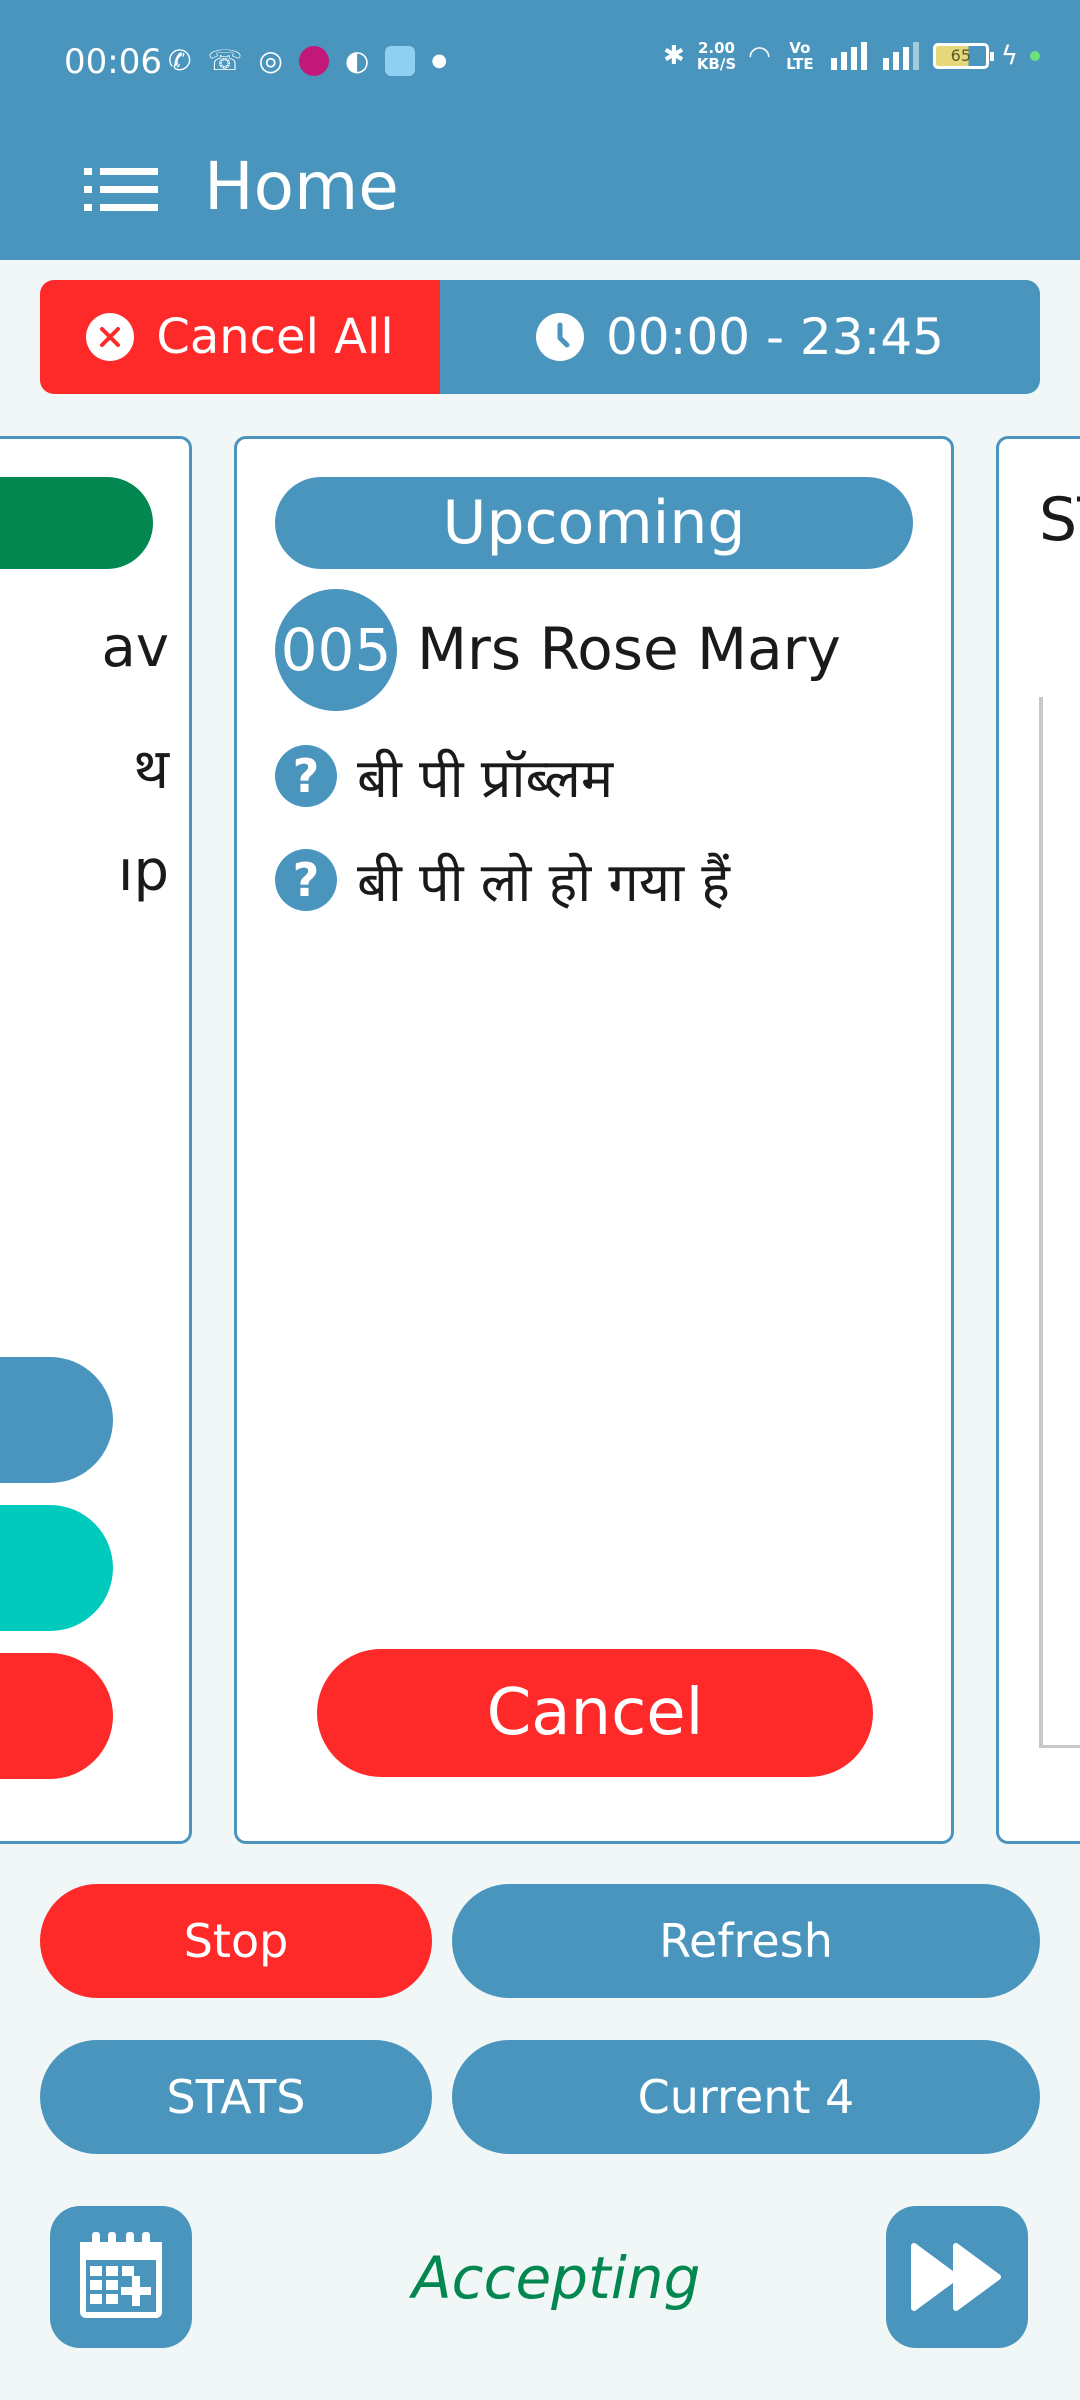  I want to click on token-number: 005, so click(336, 650).